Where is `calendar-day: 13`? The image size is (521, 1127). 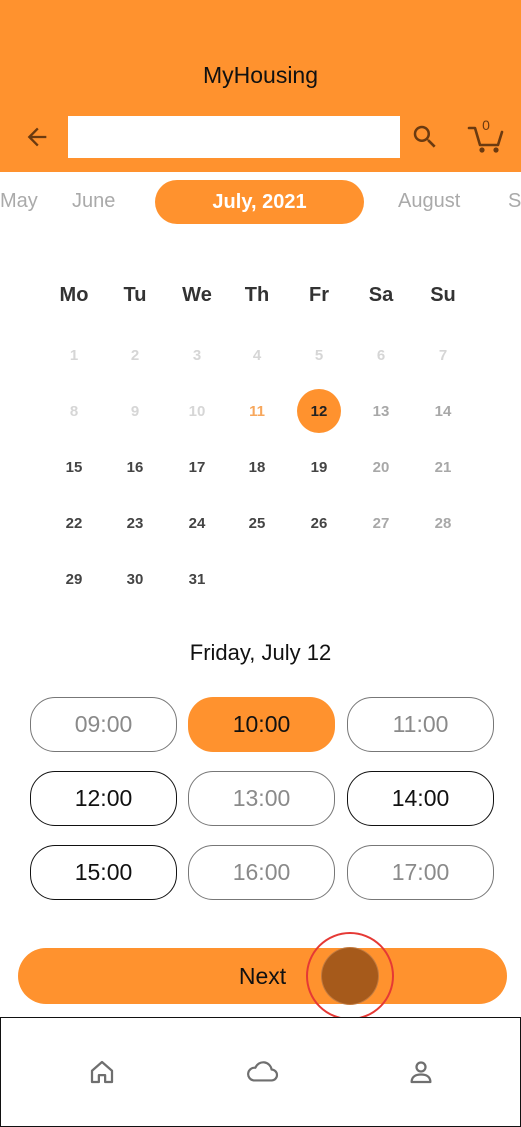
calendar-day: 13 is located at coordinates (381, 411).